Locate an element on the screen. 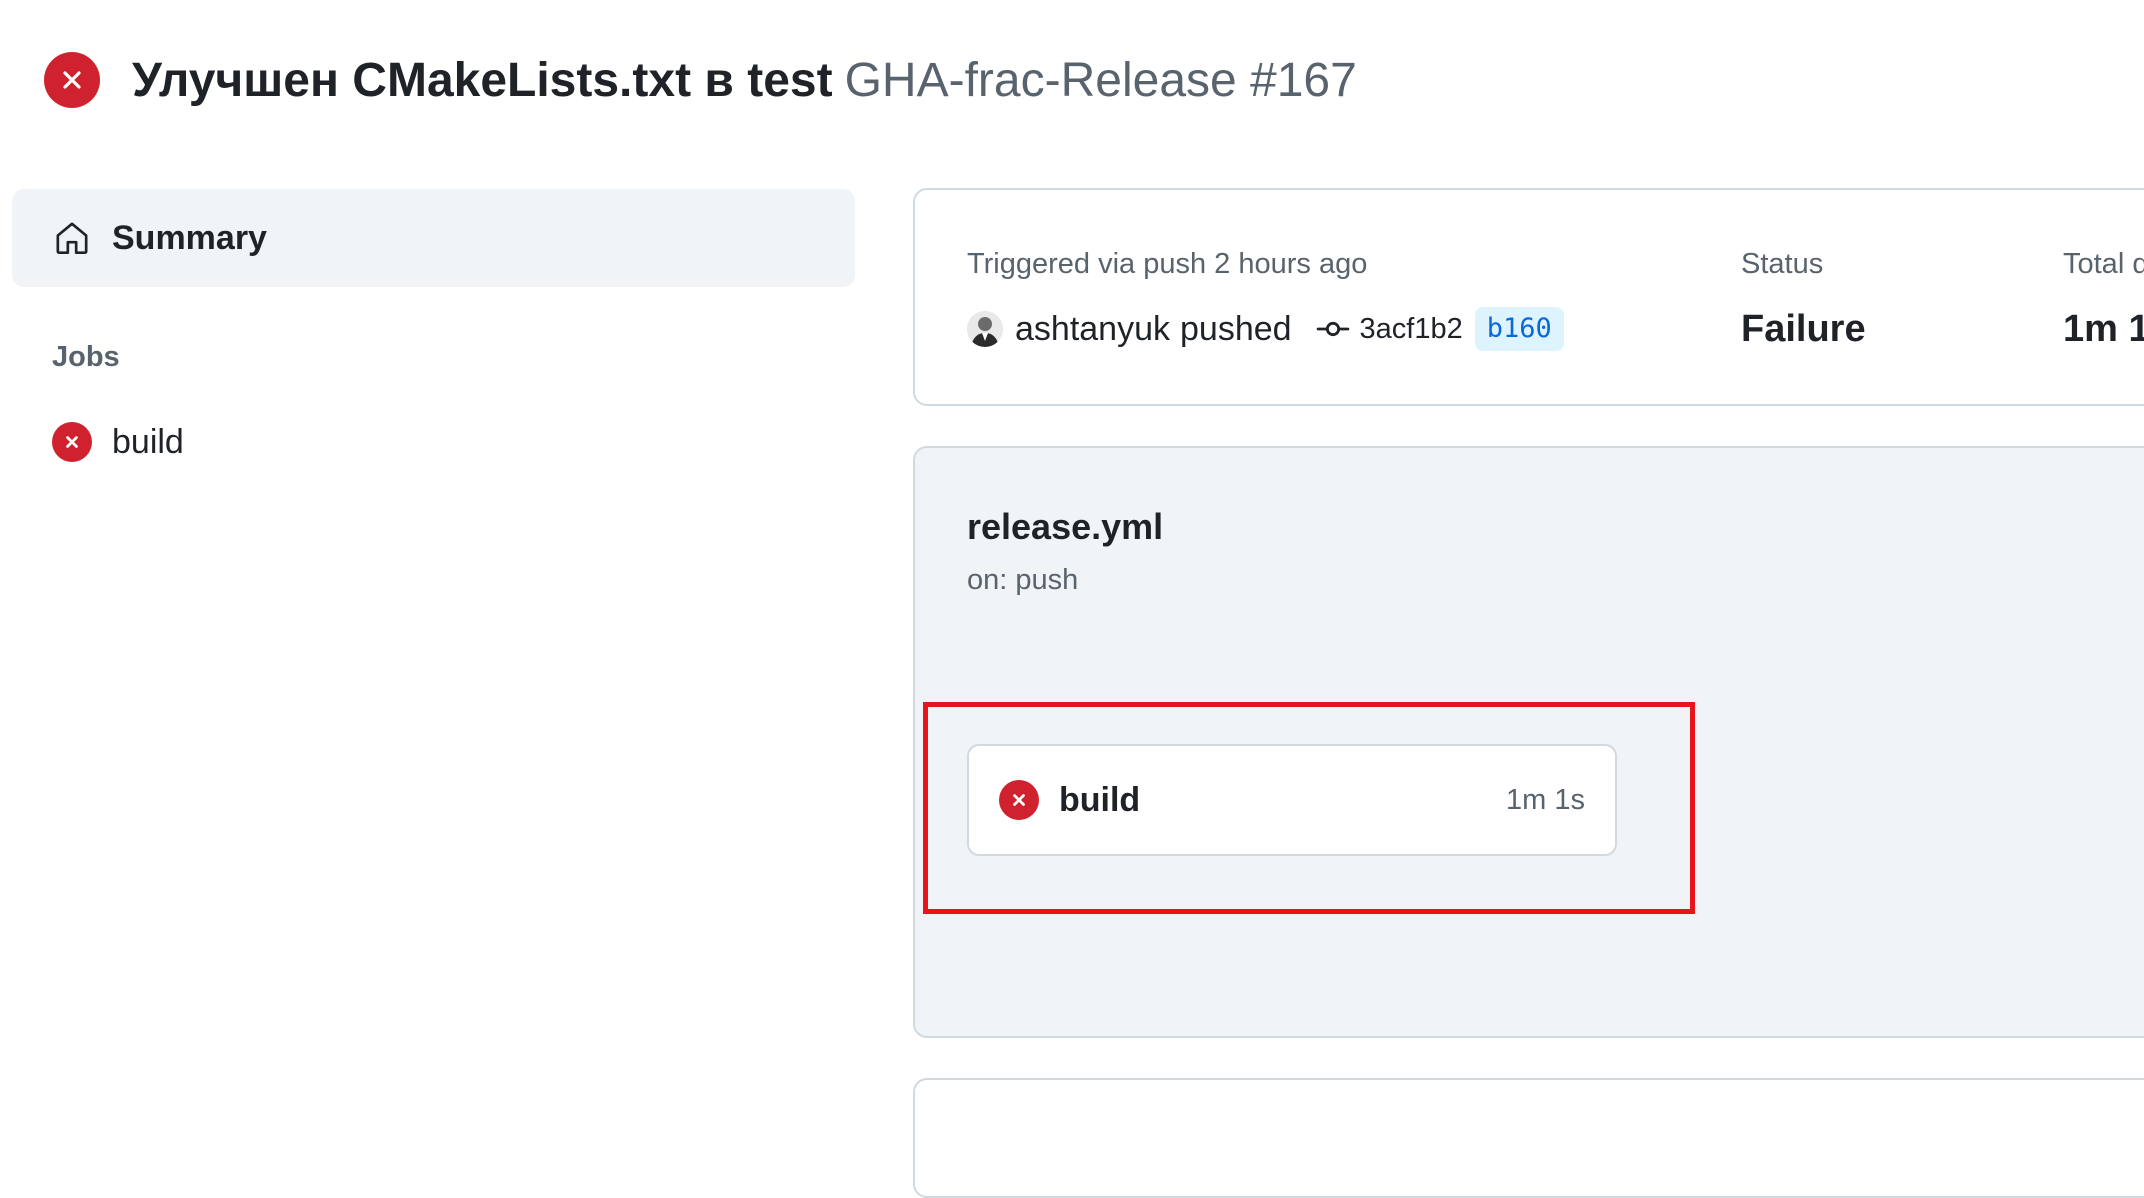  job-node-duration: 1m 1s is located at coordinates (1545, 799).